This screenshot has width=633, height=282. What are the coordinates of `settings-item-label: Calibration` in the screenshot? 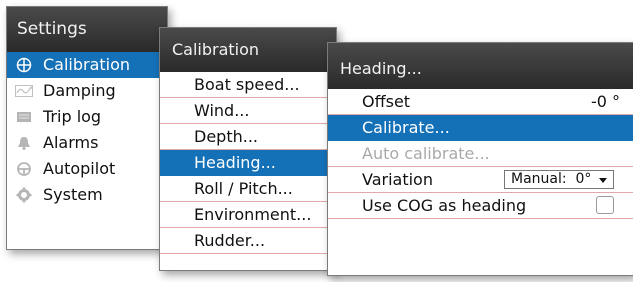 It's located at (87, 64).